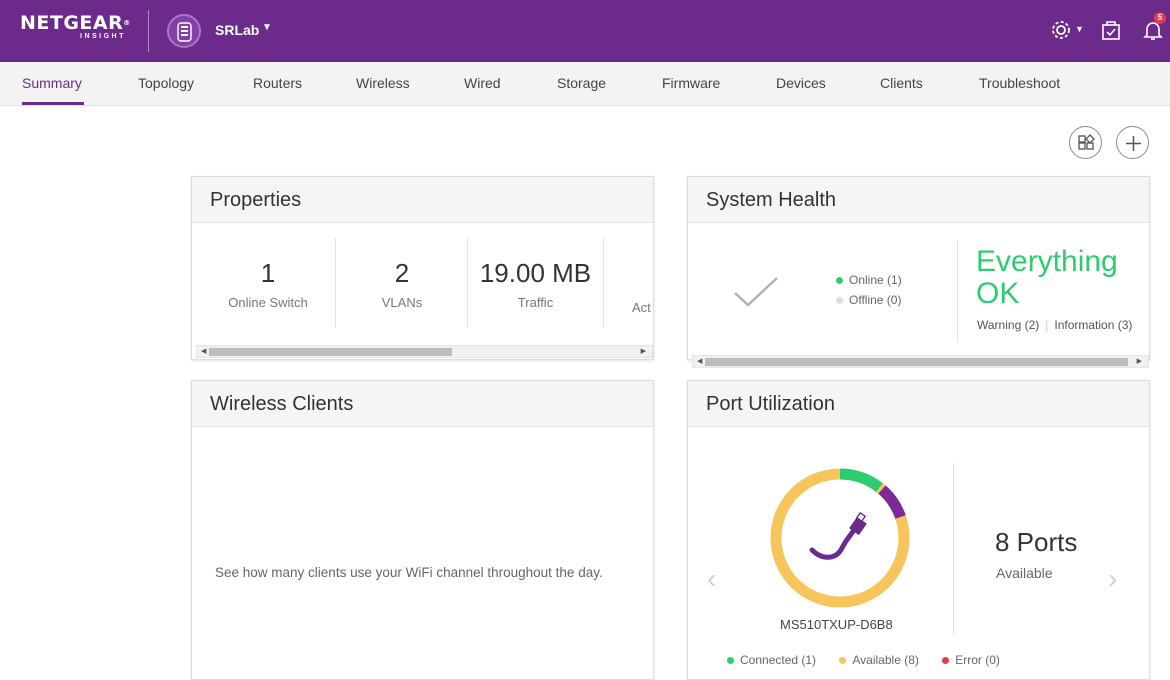  Describe the element at coordinates (875, 280) in the screenshot. I see `online-count: Online (1)` at that location.